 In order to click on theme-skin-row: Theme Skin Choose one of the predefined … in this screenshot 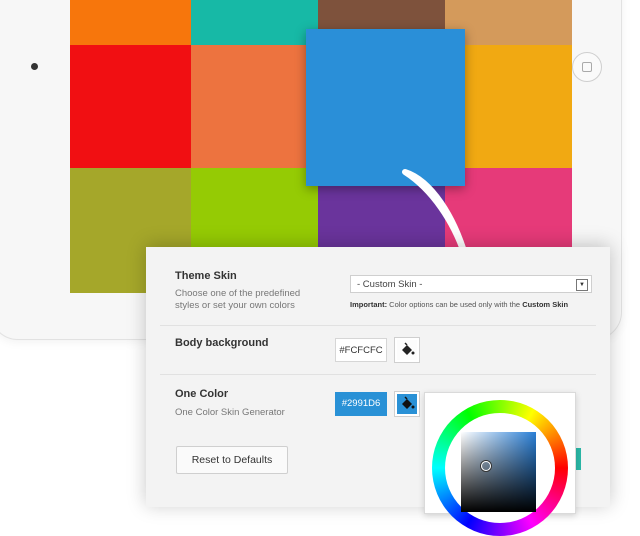, I will do `click(378, 291)`.